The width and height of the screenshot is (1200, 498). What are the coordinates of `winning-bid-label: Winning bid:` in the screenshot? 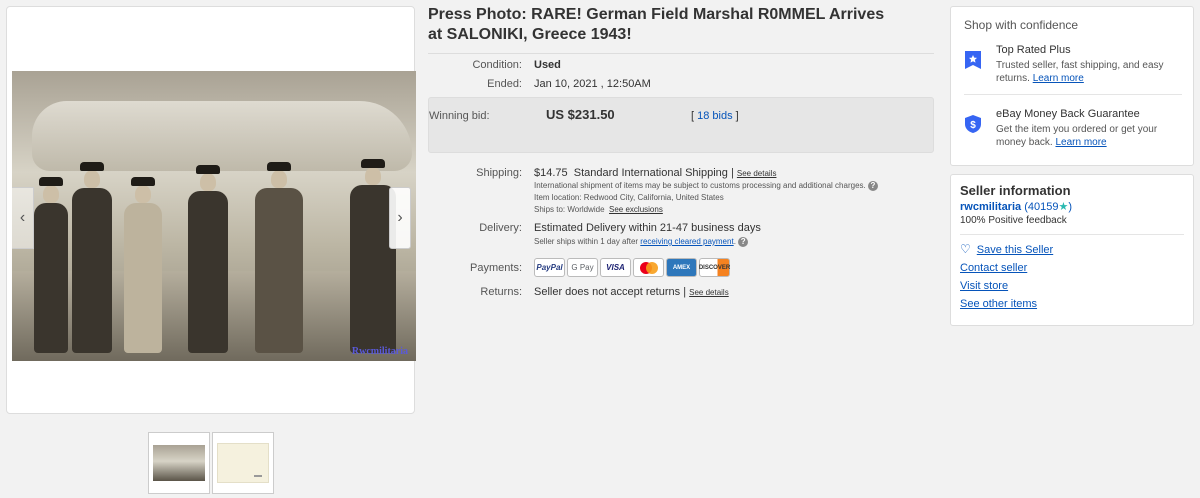 It's located at (459, 116).